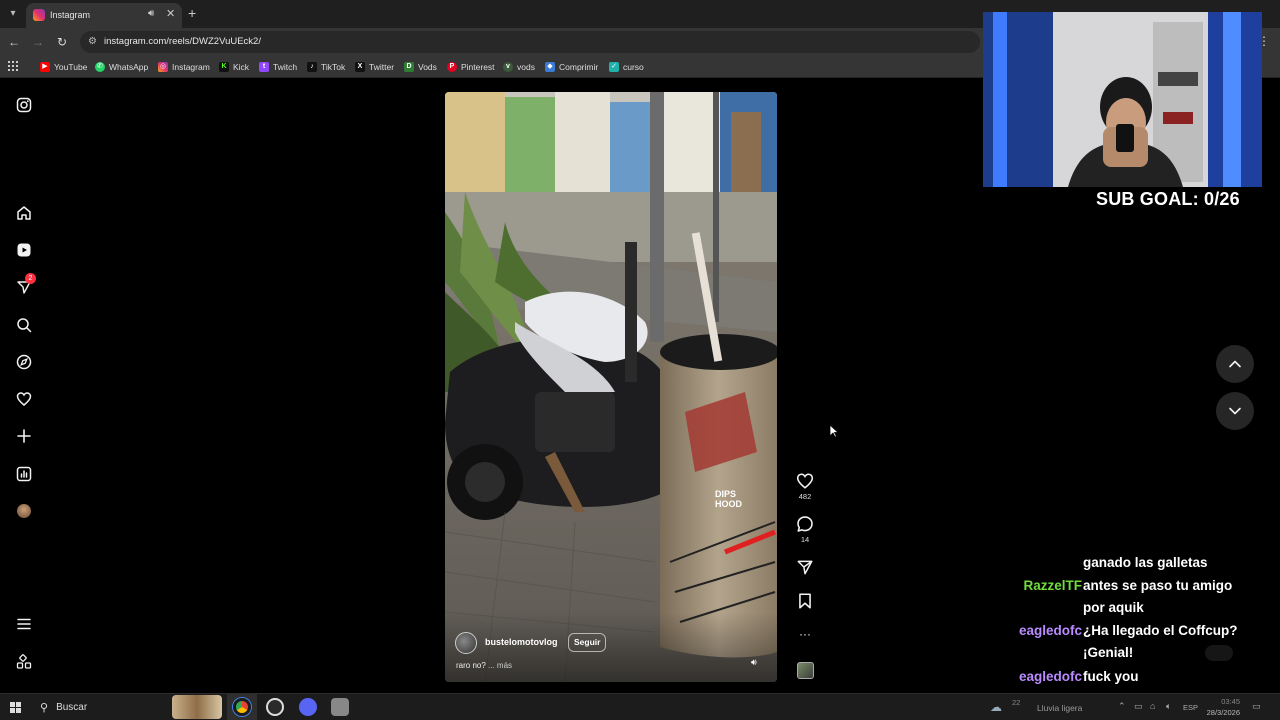 The width and height of the screenshot is (1280, 720). What do you see at coordinates (13, 14) in the screenshot?
I see `tab-search-chevron-icon: ▾` at bounding box center [13, 14].